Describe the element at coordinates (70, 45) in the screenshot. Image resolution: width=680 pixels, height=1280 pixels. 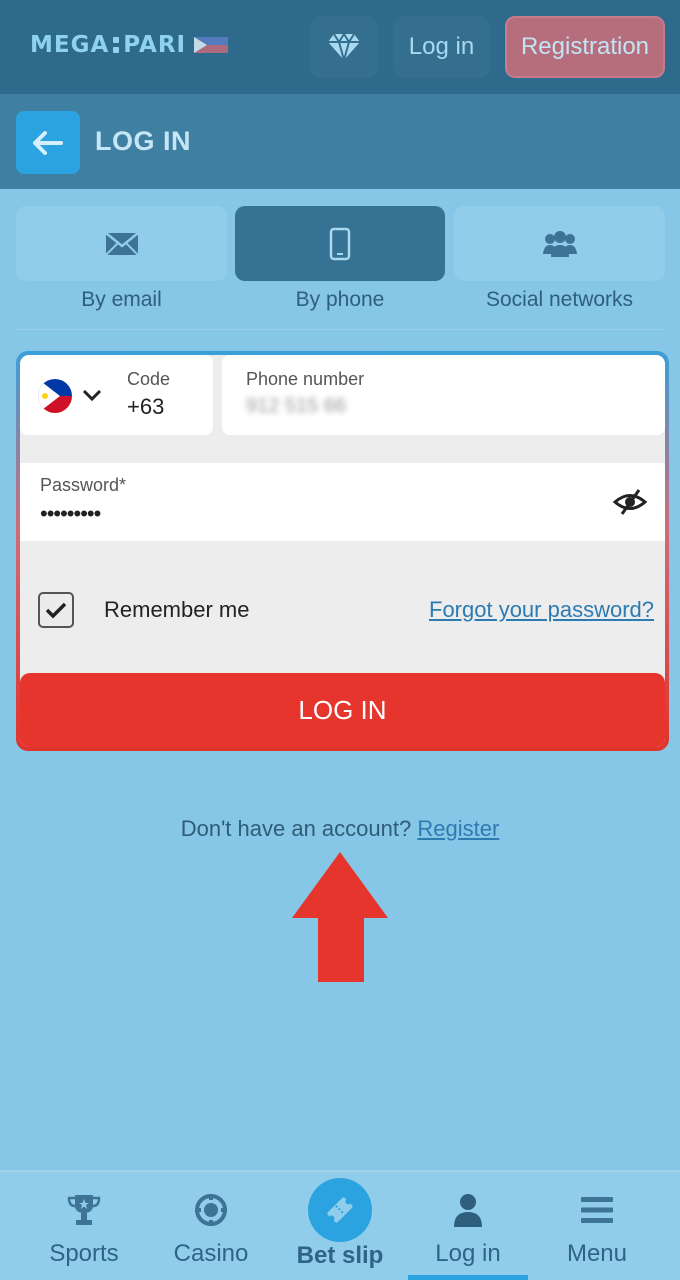
I see `logo-text-mega: MEGA` at that location.